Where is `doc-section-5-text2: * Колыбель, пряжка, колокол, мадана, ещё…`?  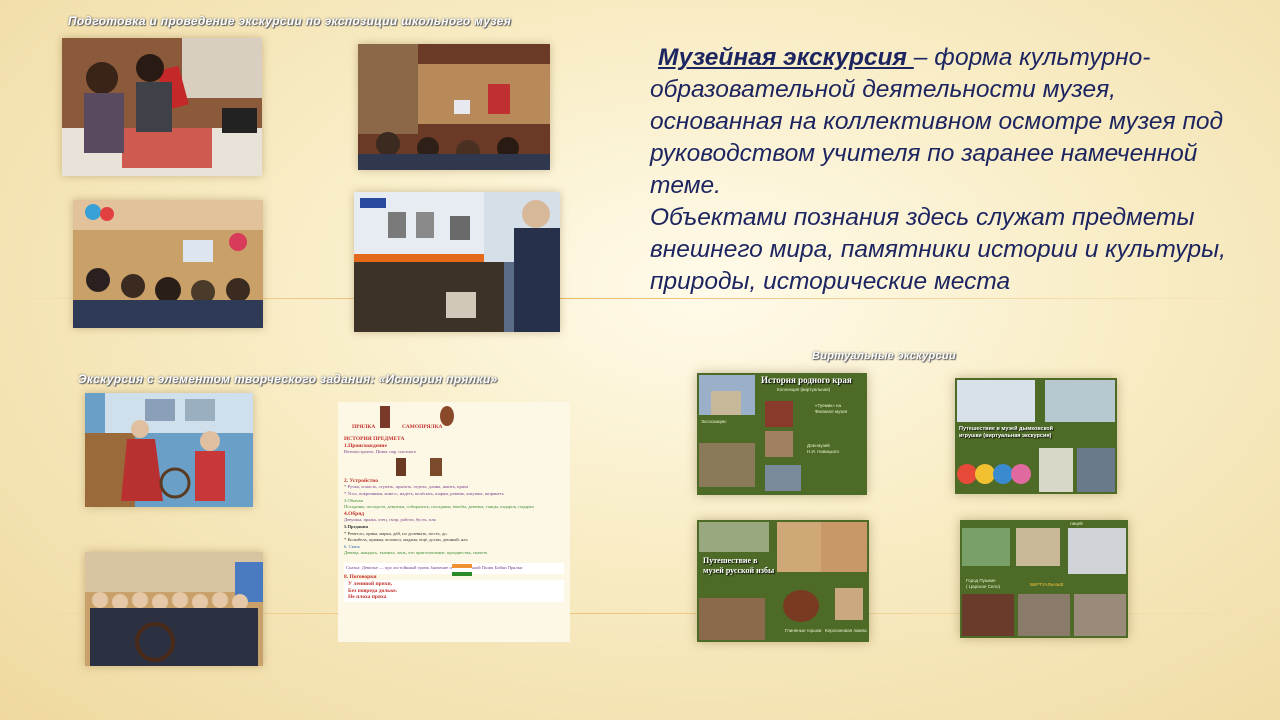 doc-section-5-text2: * Колыбель, пряжка, колокол, мадана, ещё… is located at coordinates (406, 540).